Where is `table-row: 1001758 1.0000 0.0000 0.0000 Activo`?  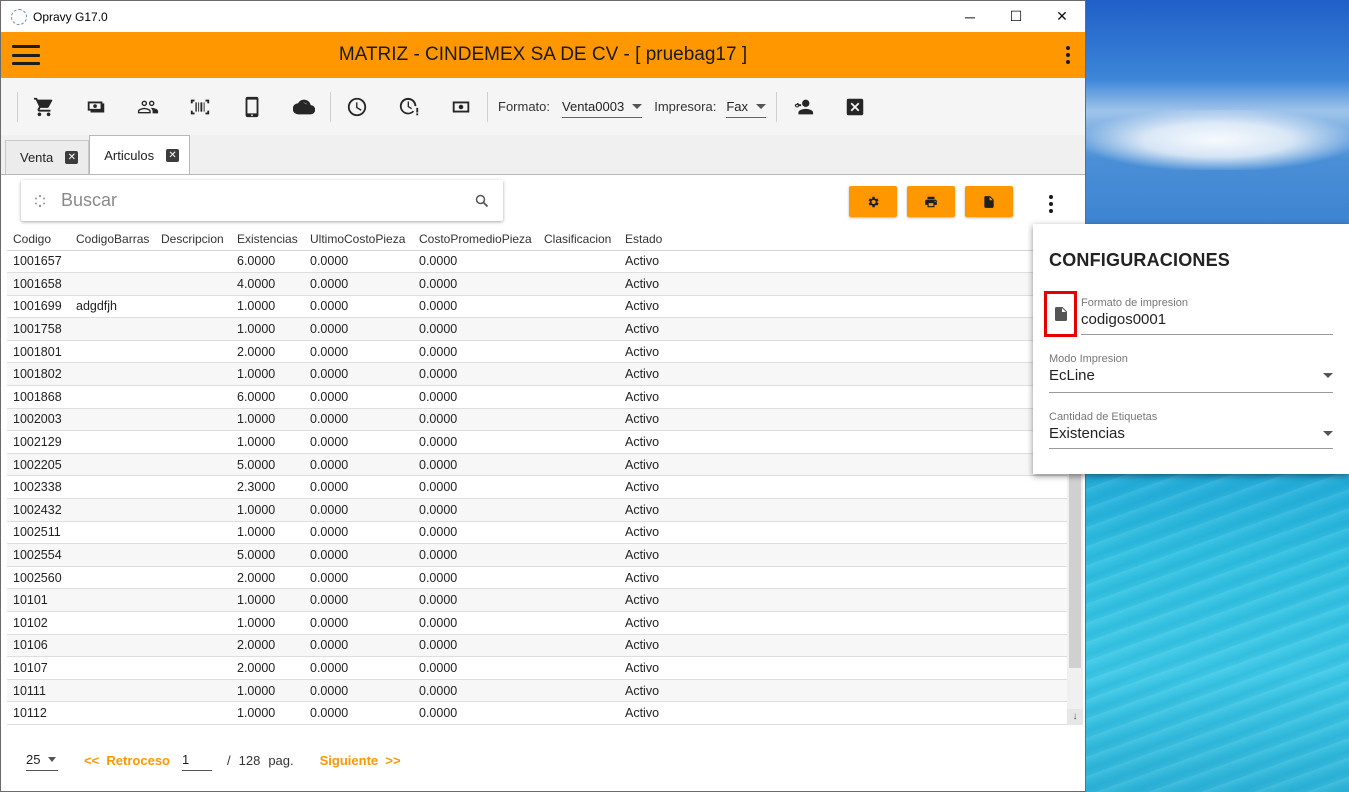 table-row: 1001758 1.0000 0.0000 0.0000 Activo is located at coordinates (537, 329).